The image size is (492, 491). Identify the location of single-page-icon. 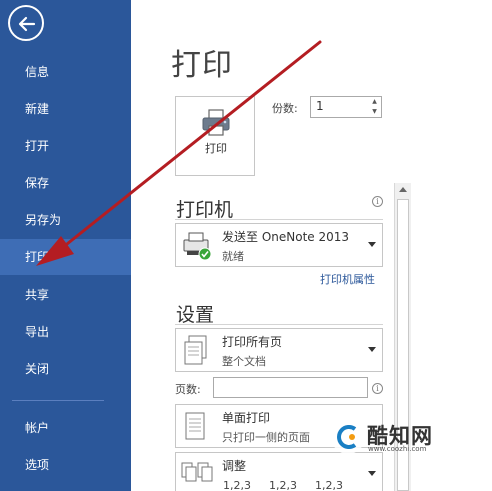
(195, 426).